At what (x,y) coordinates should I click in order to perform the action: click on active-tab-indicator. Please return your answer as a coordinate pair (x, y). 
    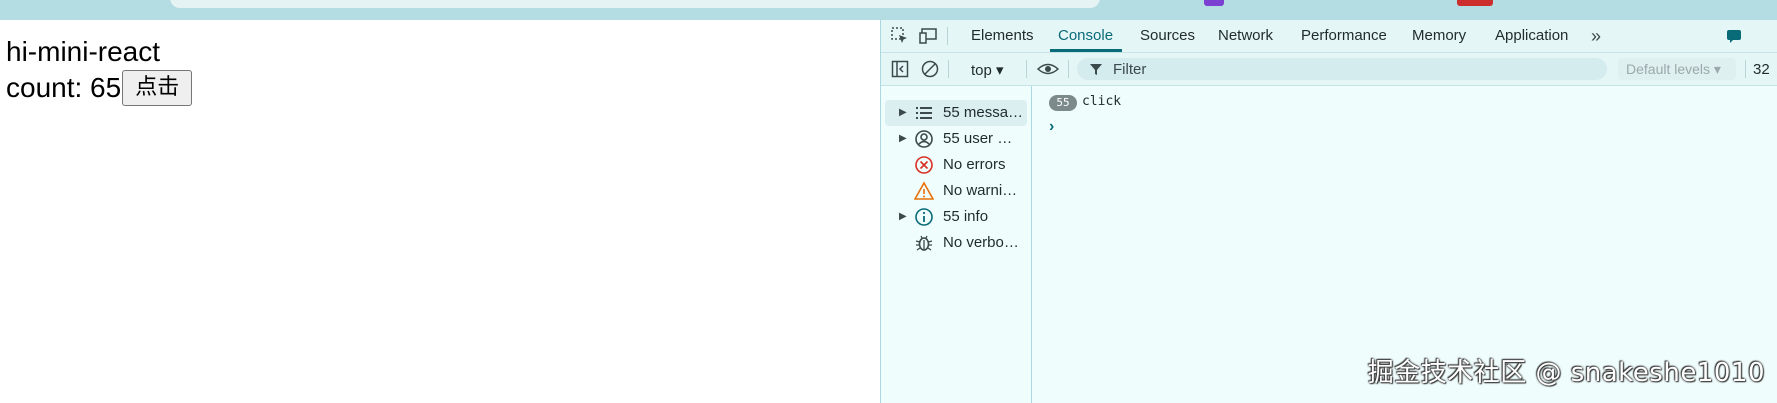
    Looking at the image, I should click on (1086, 50).